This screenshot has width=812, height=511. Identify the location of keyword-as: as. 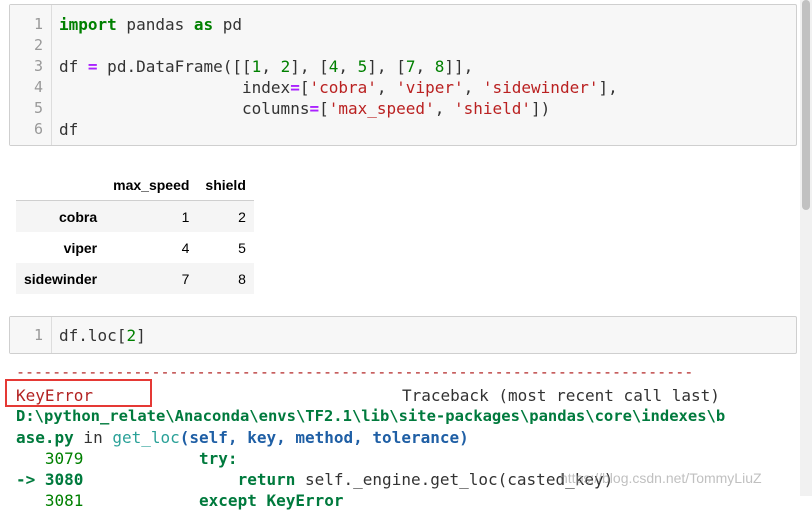
(203, 24).